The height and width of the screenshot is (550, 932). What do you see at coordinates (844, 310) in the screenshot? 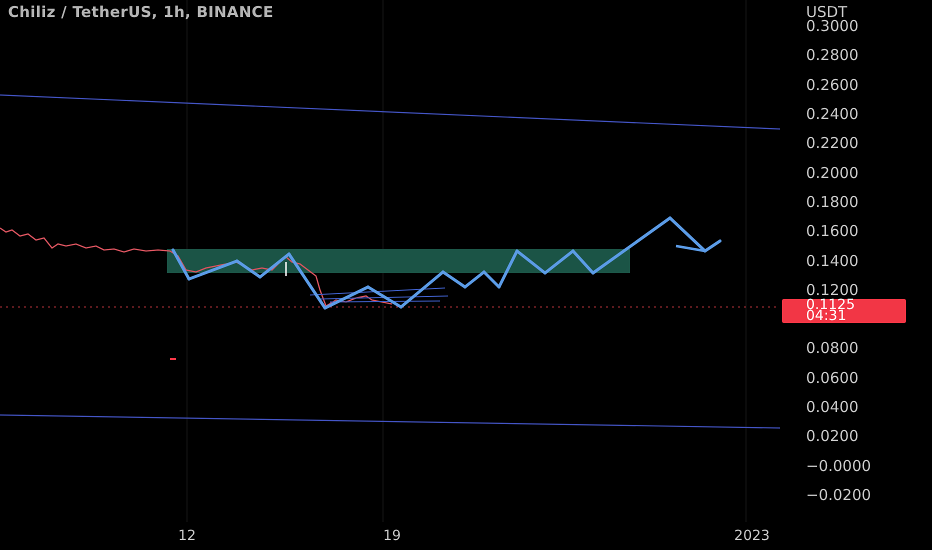
I see `last-price-tag: 0.1125 04:31` at bounding box center [844, 310].